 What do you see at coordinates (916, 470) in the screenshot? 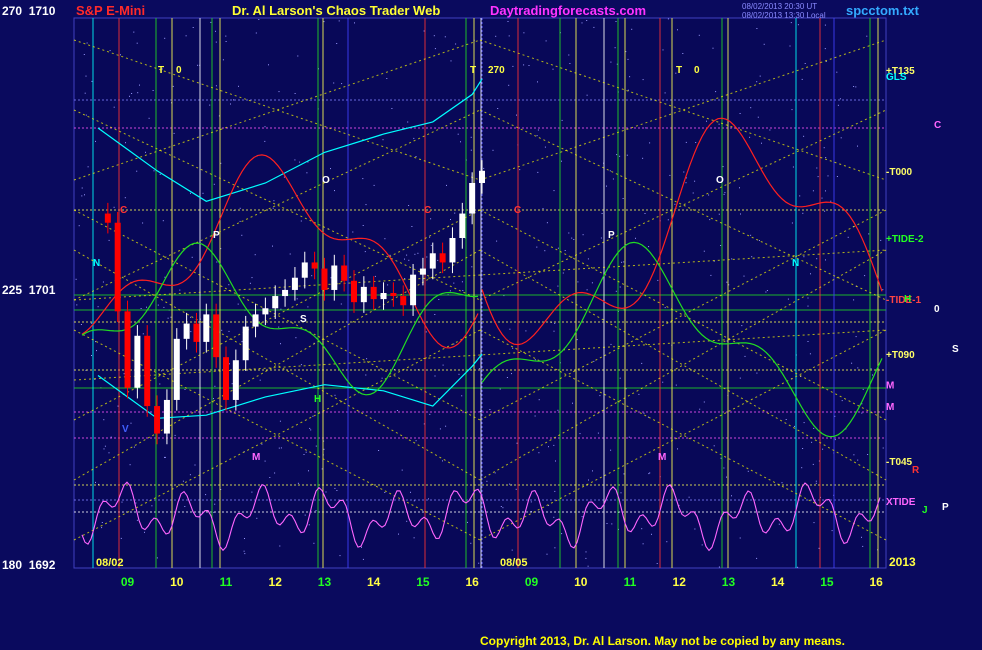
I see `planet-label: R` at bounding box center [916, 470].